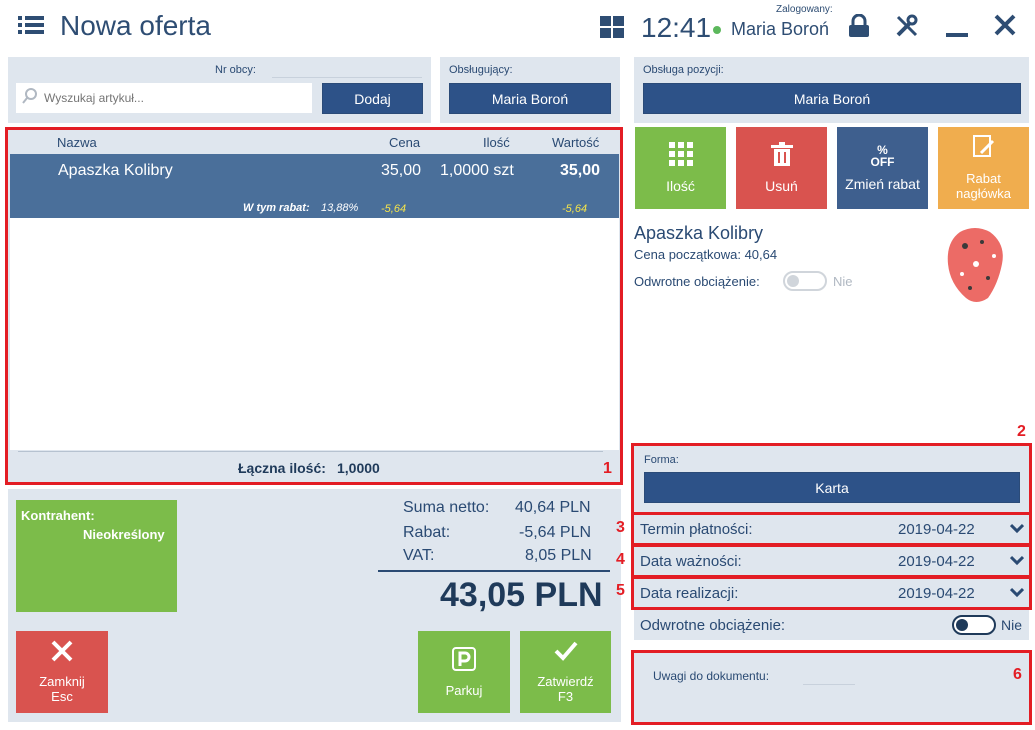  I want to click on annotation-number-5: 5, so click(620, 590).